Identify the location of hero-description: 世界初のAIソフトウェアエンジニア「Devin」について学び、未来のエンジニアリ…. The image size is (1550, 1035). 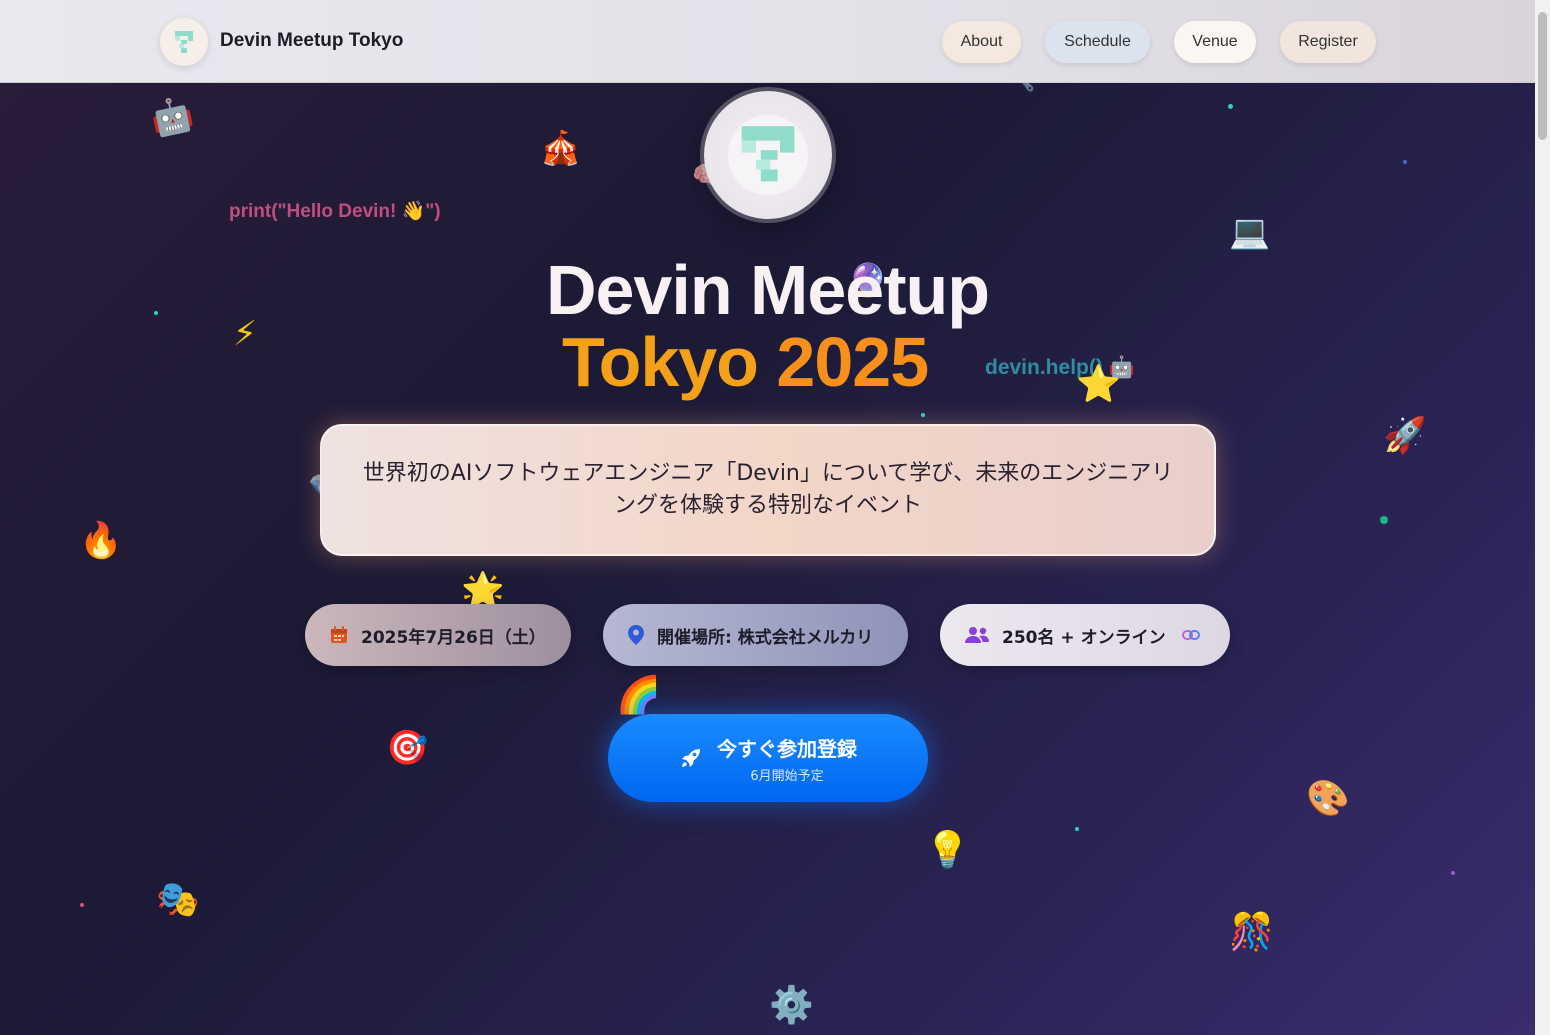
(768, 489).